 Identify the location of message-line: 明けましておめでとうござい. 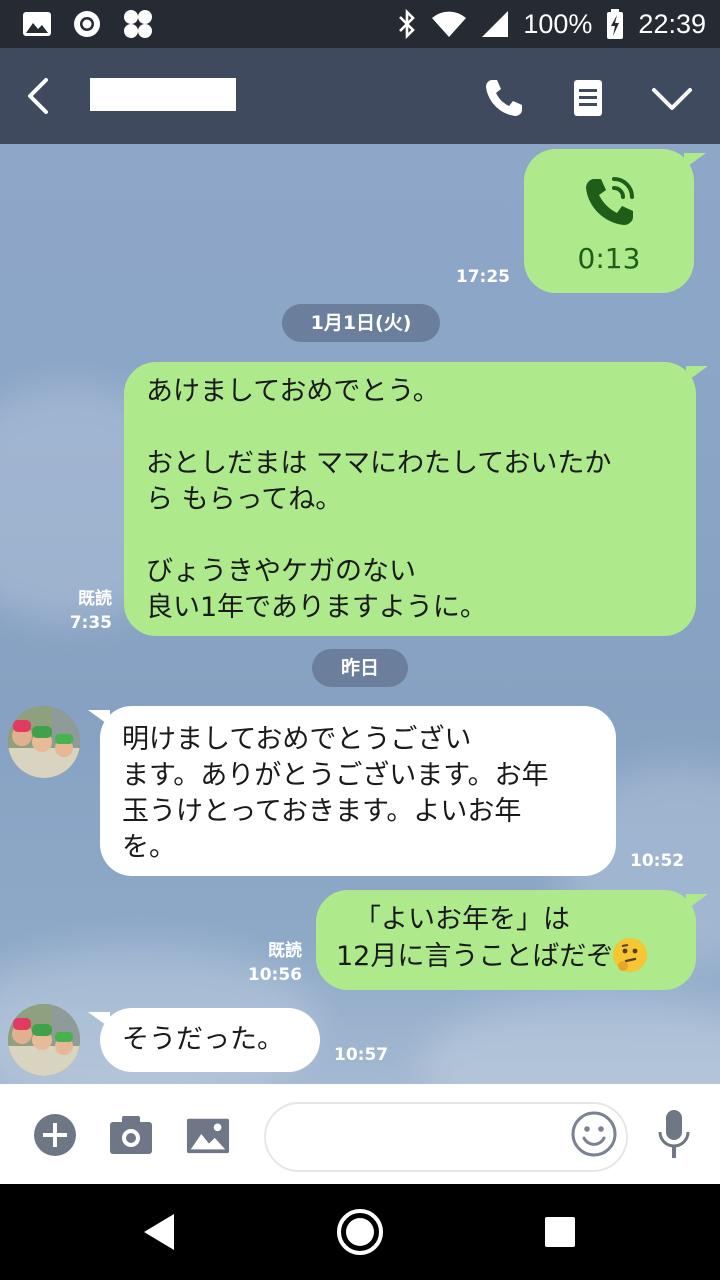
(297, 739).